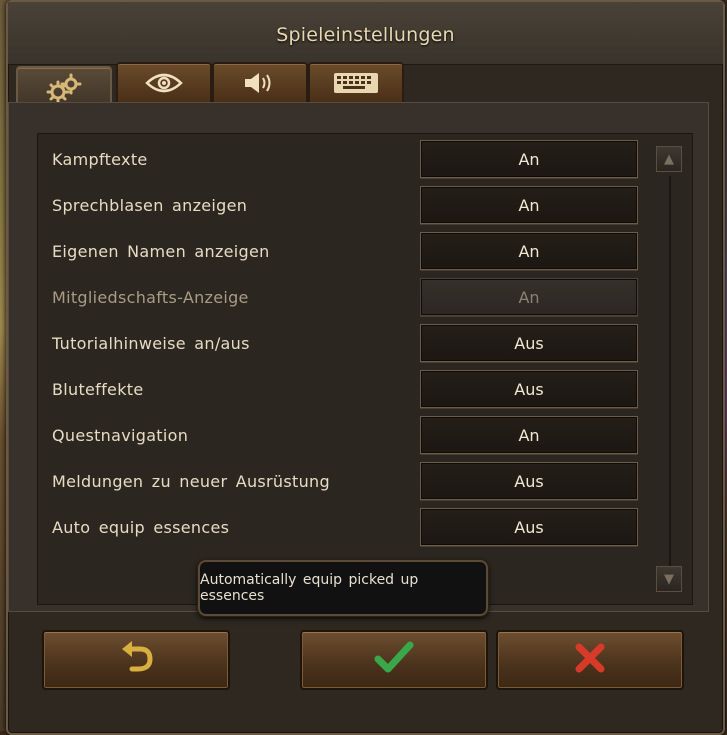 Image resolution: width=727 pixels, height=735 pixels. Describe the element at coordinates (161, 251) in the screenshot. I see `setting-label-own-name: Eigenen Namen anzeigen` at that location.